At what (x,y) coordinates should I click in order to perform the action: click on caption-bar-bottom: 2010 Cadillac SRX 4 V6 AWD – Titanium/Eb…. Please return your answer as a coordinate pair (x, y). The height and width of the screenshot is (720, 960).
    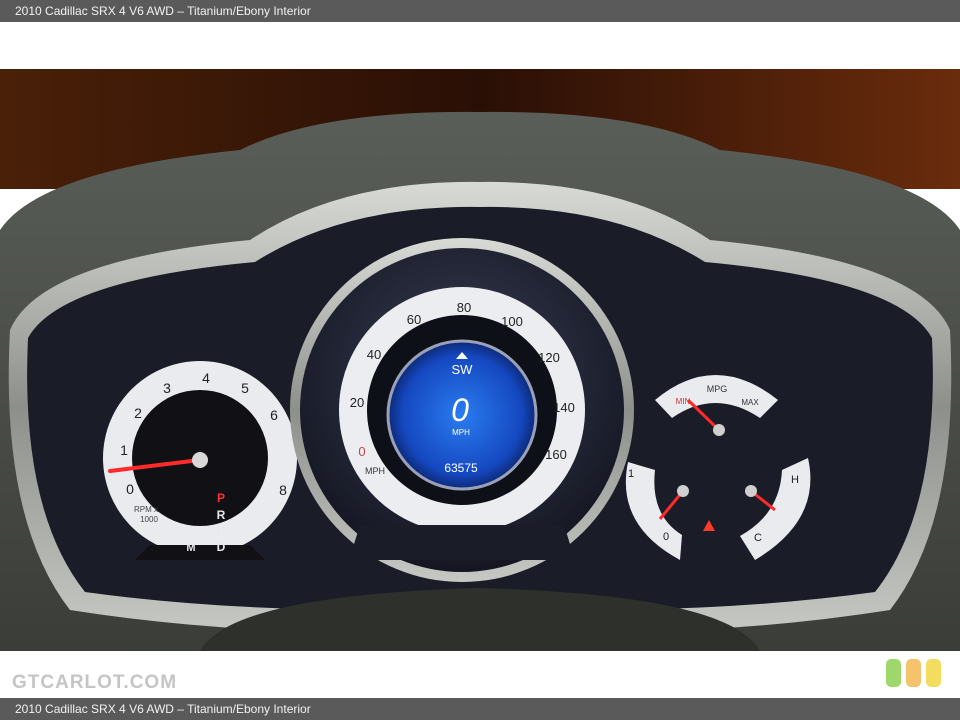
    Looking at the image, I should click on (480, 709).